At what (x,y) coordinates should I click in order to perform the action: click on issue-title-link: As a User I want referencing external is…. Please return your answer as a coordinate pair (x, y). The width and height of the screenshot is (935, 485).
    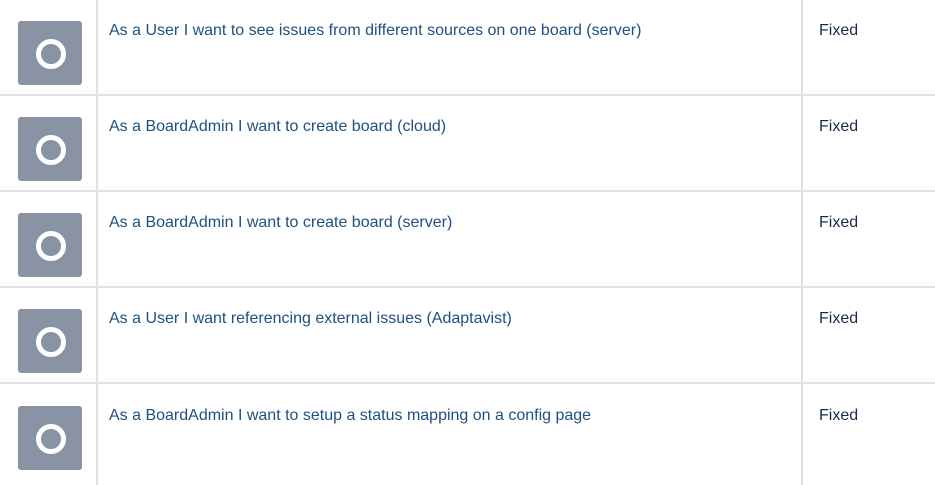
    Looking at the image, I should click on (439, 319).